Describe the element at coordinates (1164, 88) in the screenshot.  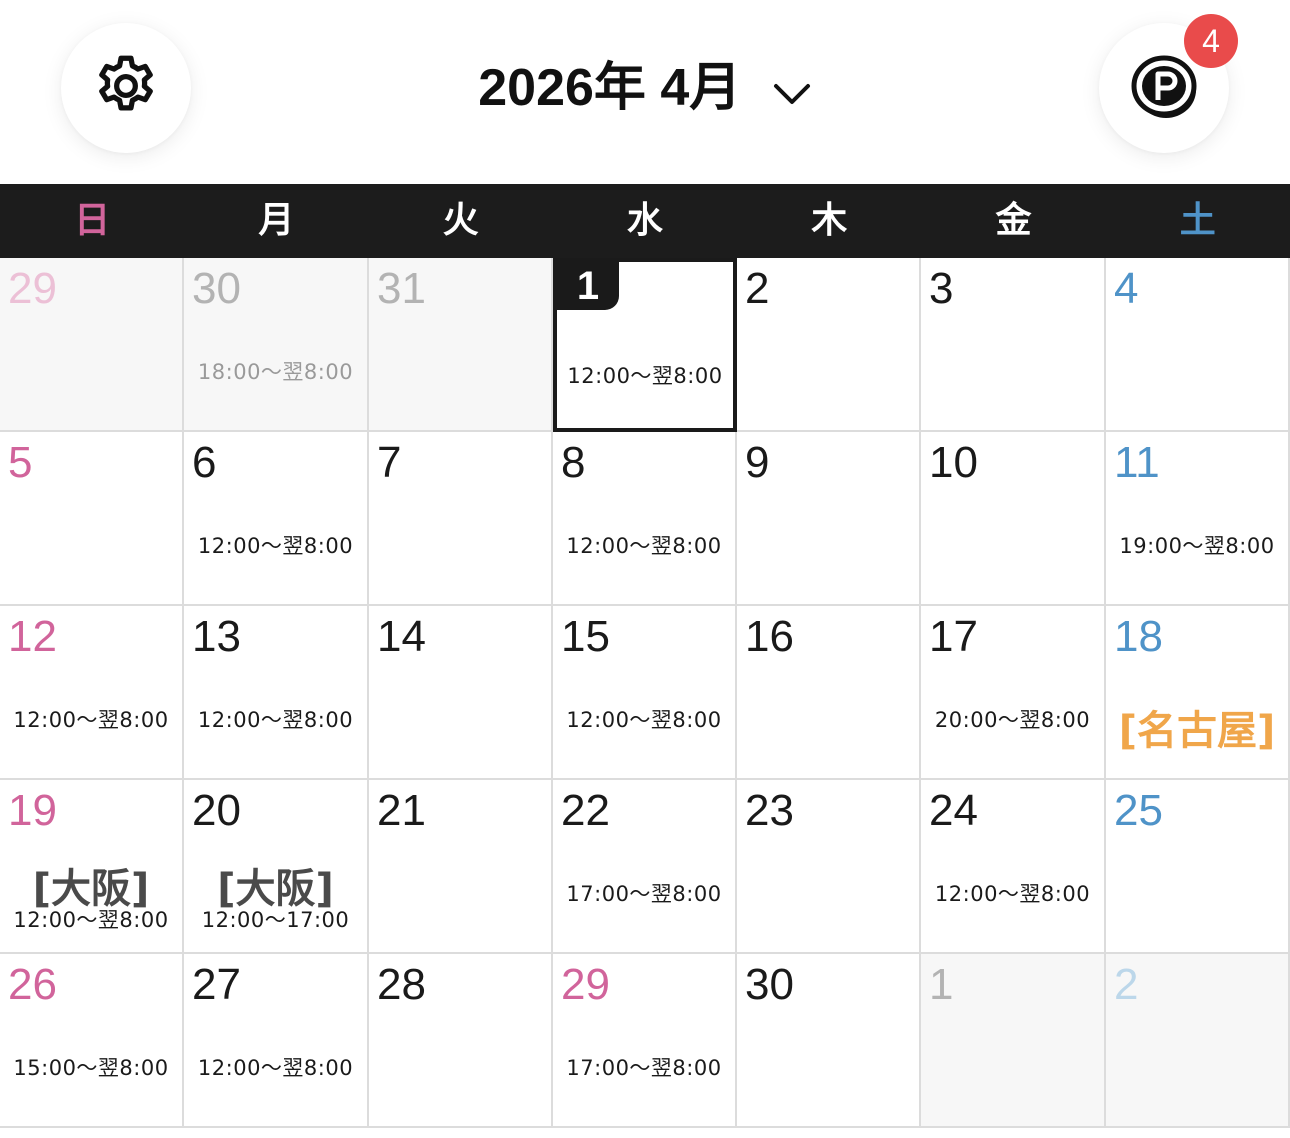
I see `point-coin-icon` at that location.